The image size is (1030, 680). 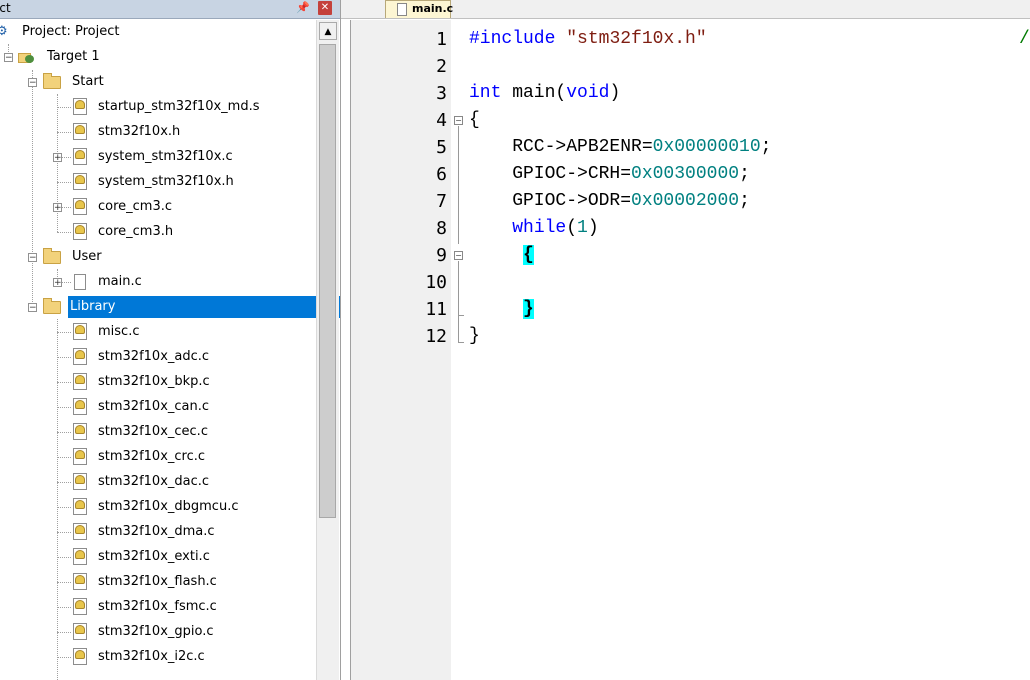 I want to click on tree-file-item: + main.c, so click(x=158, y=282).